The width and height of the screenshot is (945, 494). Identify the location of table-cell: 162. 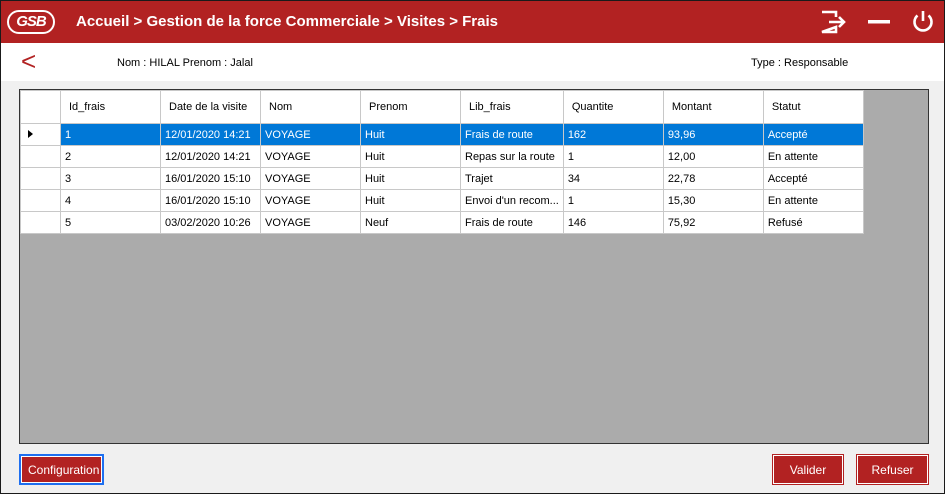
(613, 134).